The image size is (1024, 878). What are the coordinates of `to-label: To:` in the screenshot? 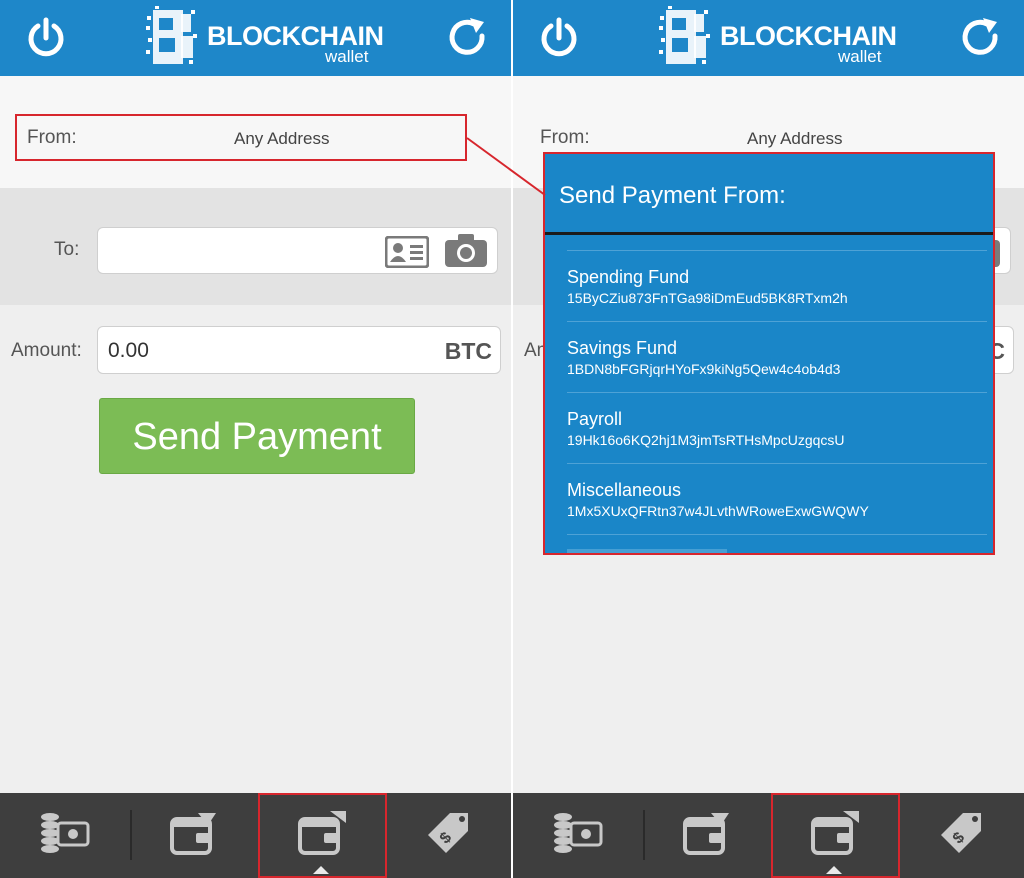 It's located at (67, 249).